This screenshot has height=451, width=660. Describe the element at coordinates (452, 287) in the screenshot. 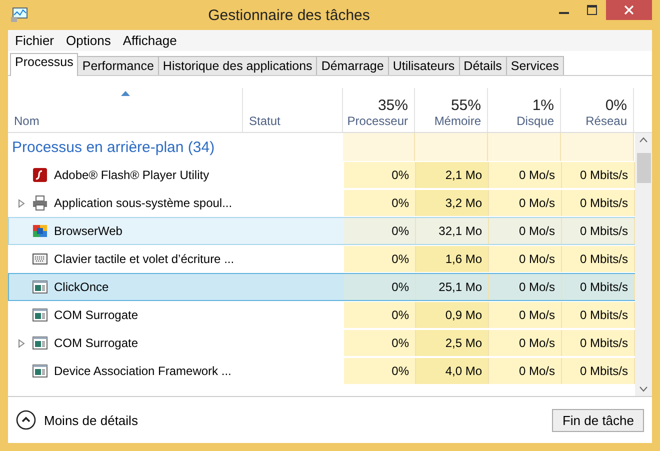

I see `memory-cell: 25,1 Mo` at that location.